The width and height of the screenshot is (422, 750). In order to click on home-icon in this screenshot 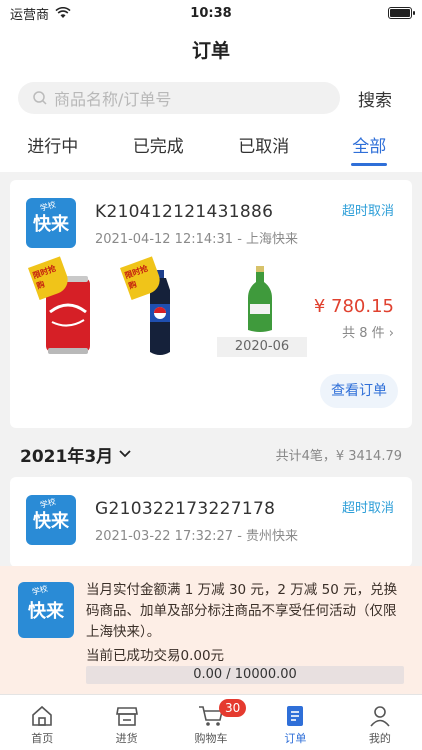, I will do `click(42, 715)`.